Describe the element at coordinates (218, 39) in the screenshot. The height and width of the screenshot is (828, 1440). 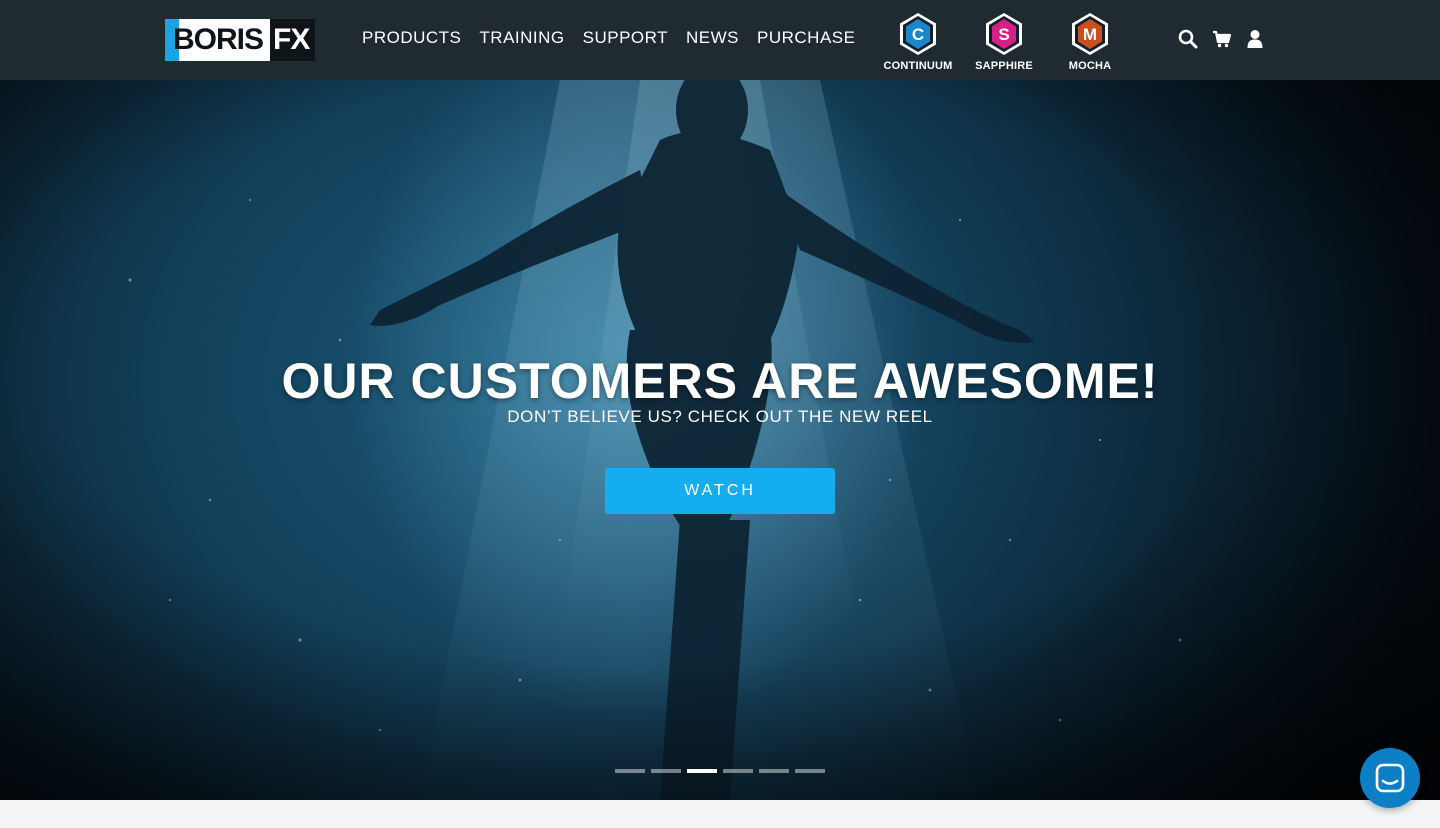
I see `logo-word: BORIS` at that location.